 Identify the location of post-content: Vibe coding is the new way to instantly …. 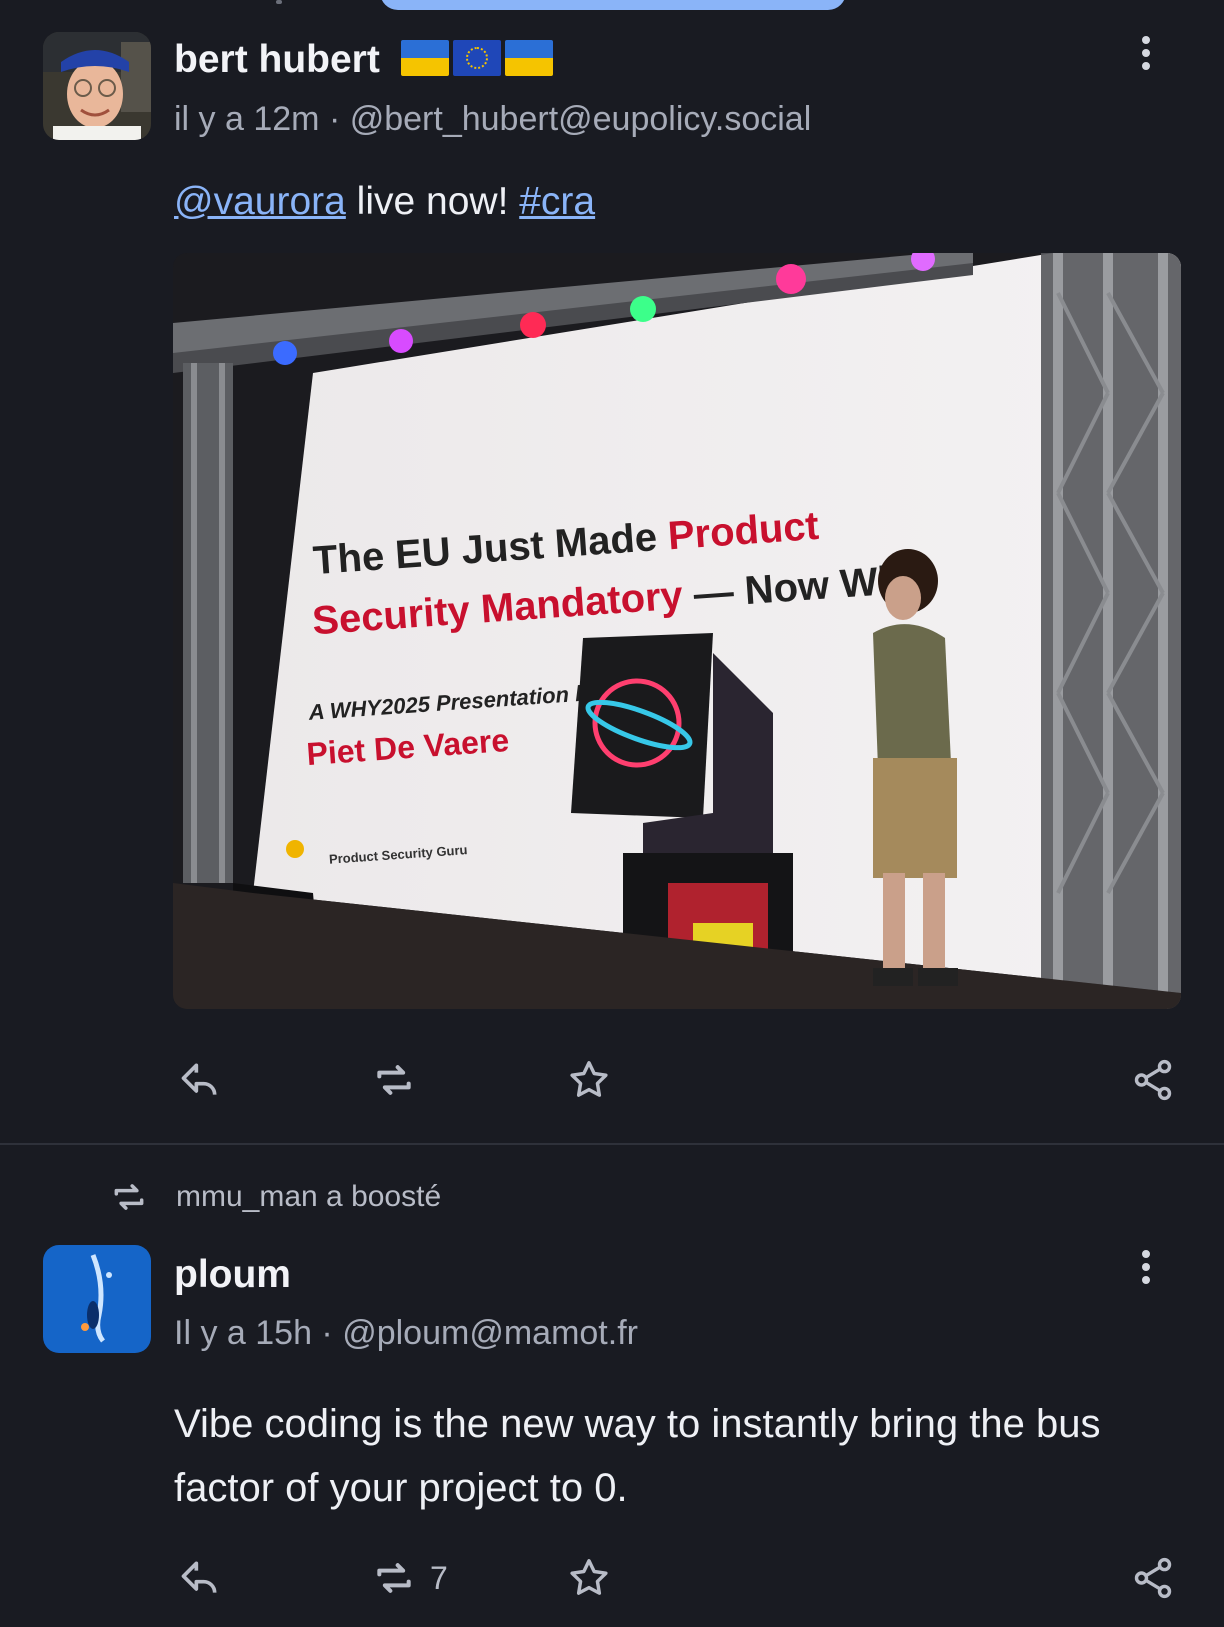
(637, 1456).